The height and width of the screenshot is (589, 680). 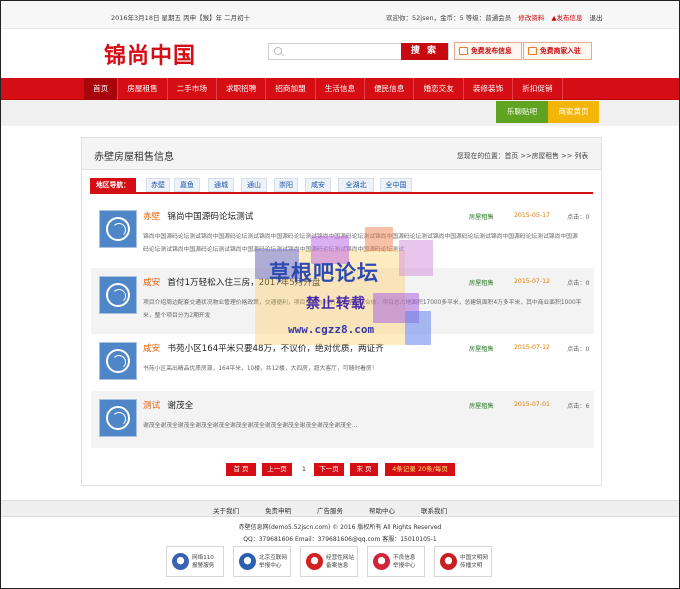 What do you see at coordinates (566, 18) in the screenshot?
I see `post-info-link: ▲发布信息` at bounding box center [566, 18].